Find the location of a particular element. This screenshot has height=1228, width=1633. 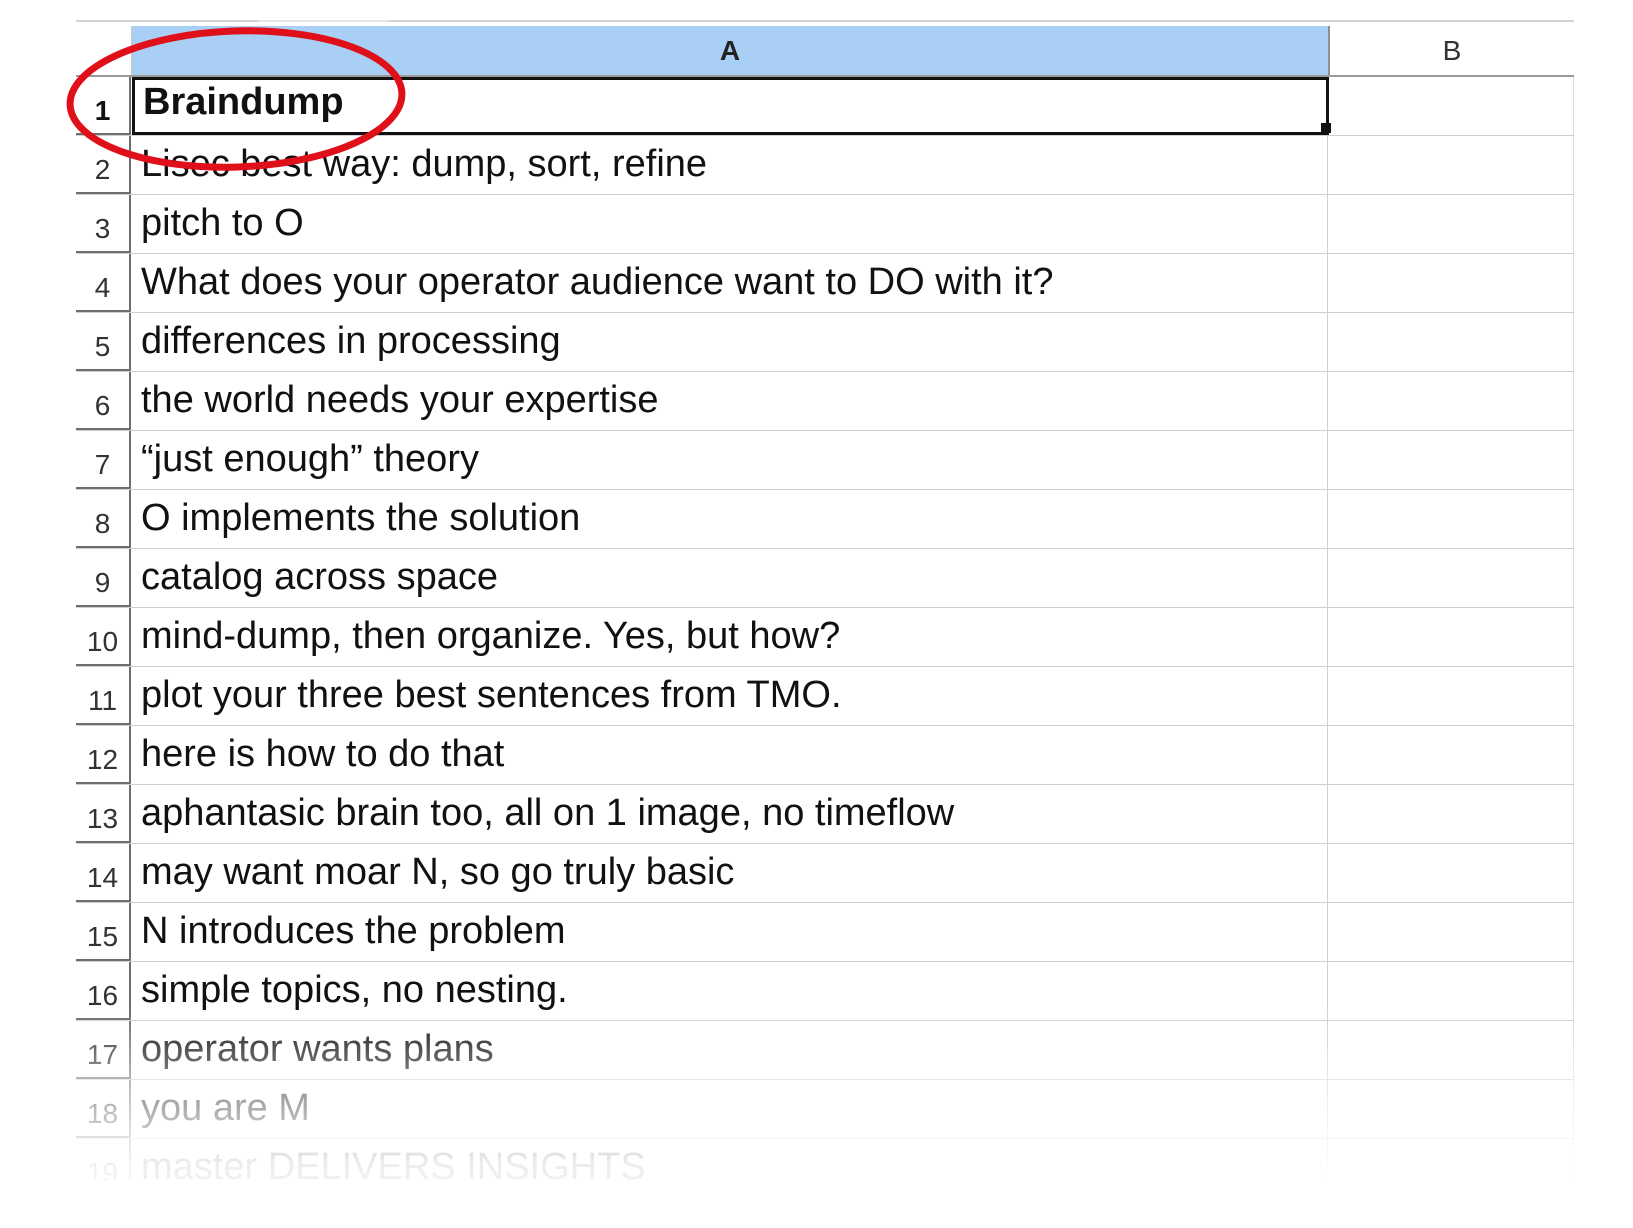

row-header: 19 is located at coordinates (103, 1159).